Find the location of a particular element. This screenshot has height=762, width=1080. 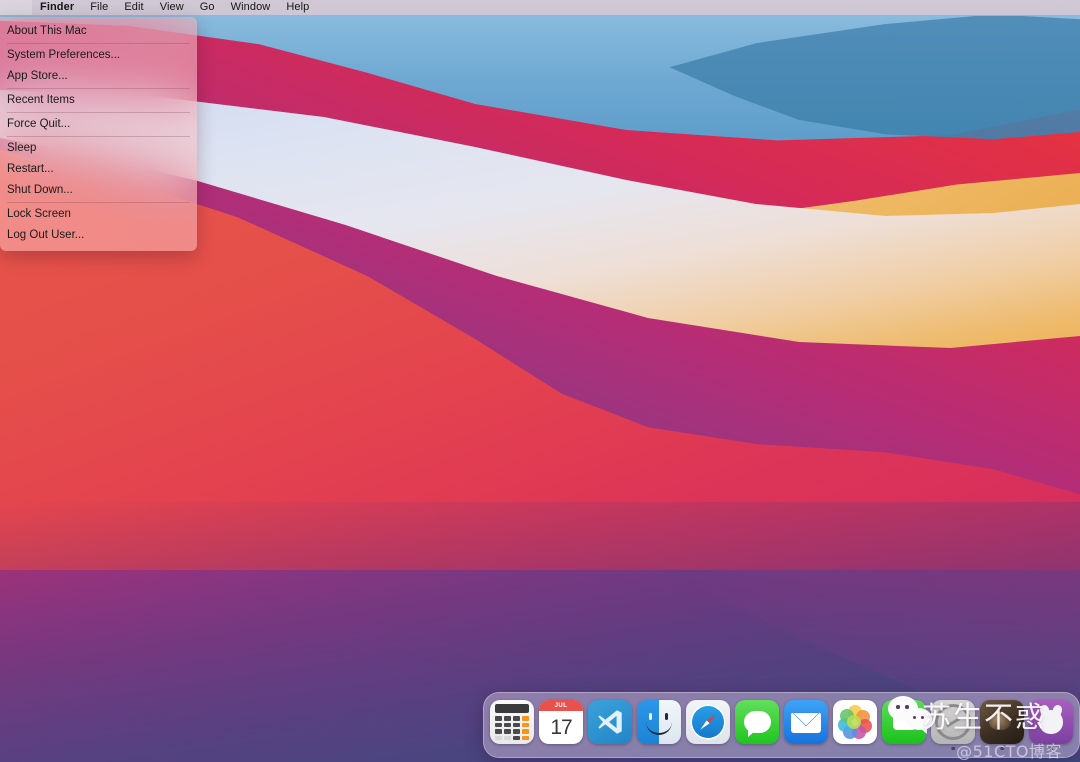

dock-item-messages is located at coordinates (757, 725).